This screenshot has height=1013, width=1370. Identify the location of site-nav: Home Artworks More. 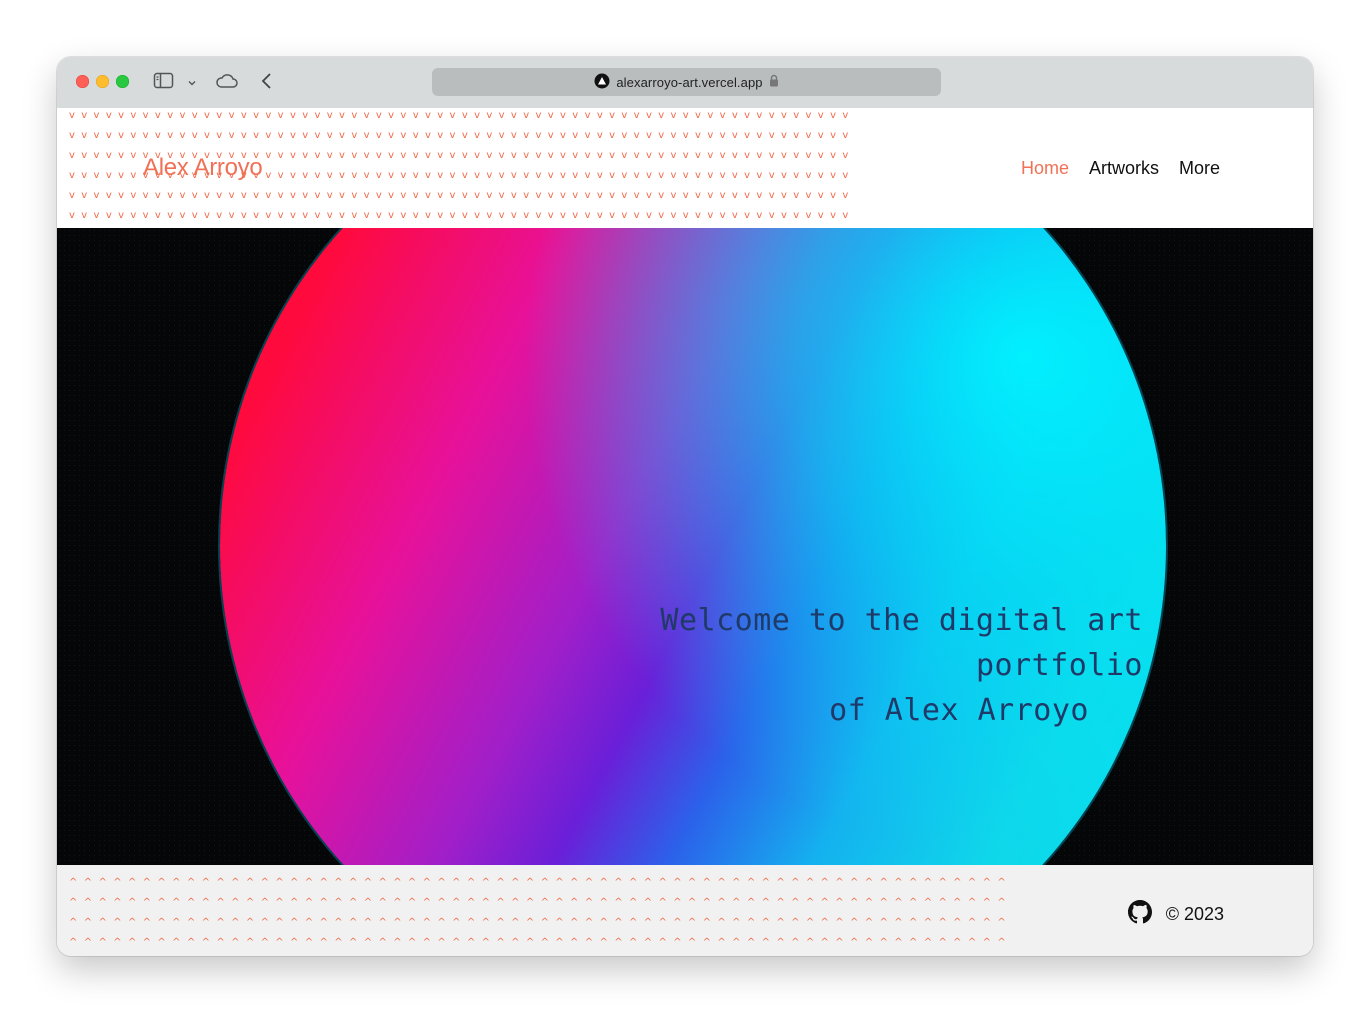
(1120, 168).